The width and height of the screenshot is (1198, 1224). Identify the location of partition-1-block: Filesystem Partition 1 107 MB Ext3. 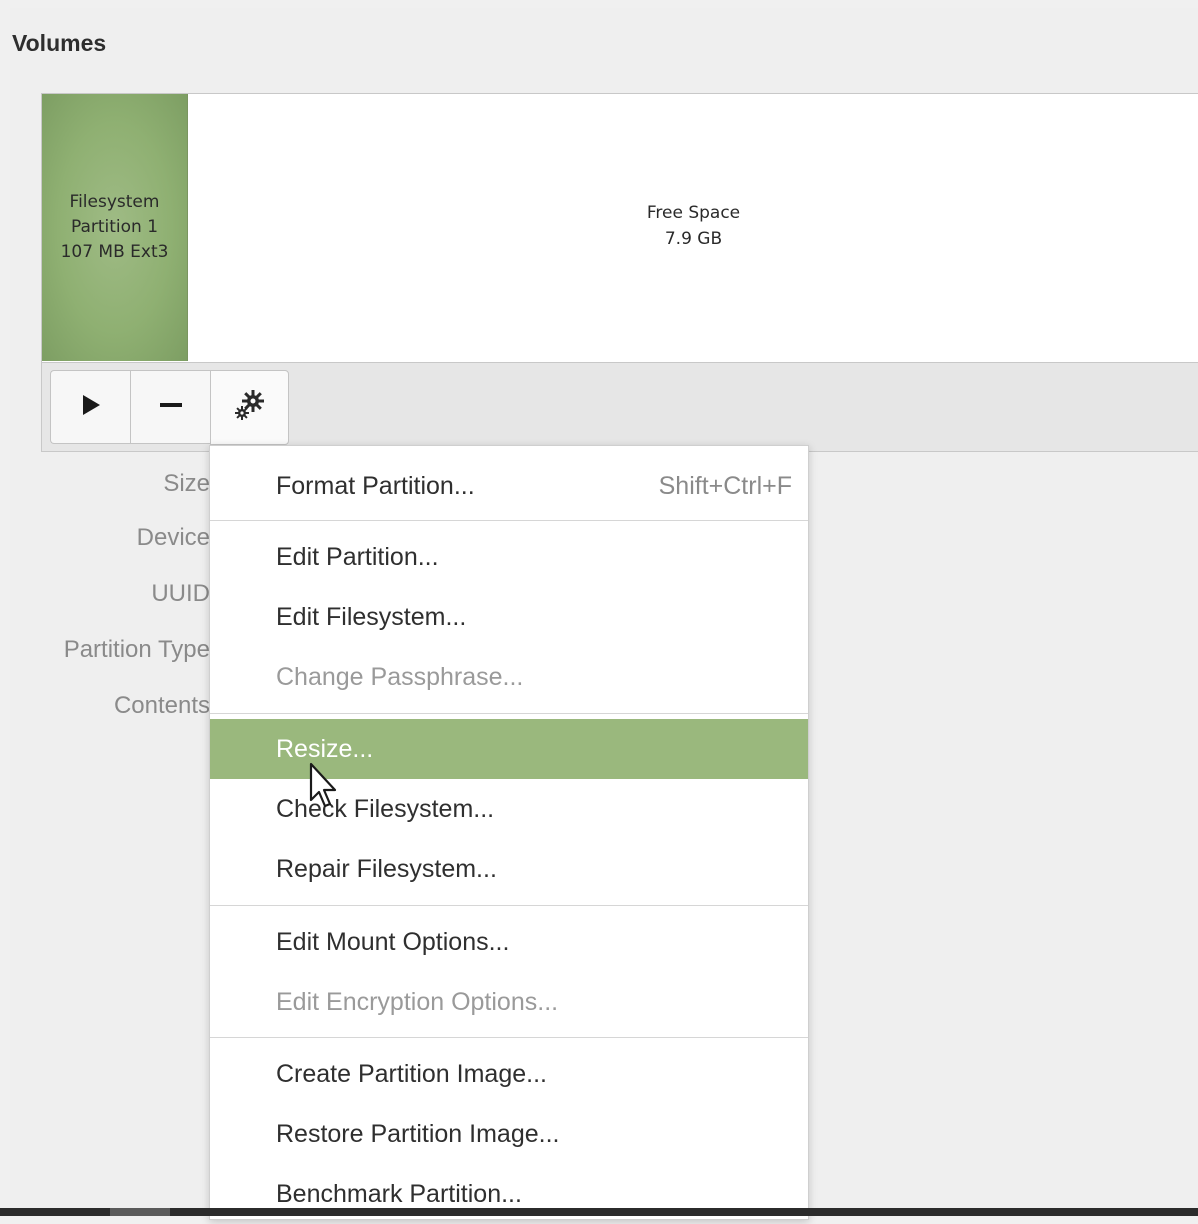
(115, 227).